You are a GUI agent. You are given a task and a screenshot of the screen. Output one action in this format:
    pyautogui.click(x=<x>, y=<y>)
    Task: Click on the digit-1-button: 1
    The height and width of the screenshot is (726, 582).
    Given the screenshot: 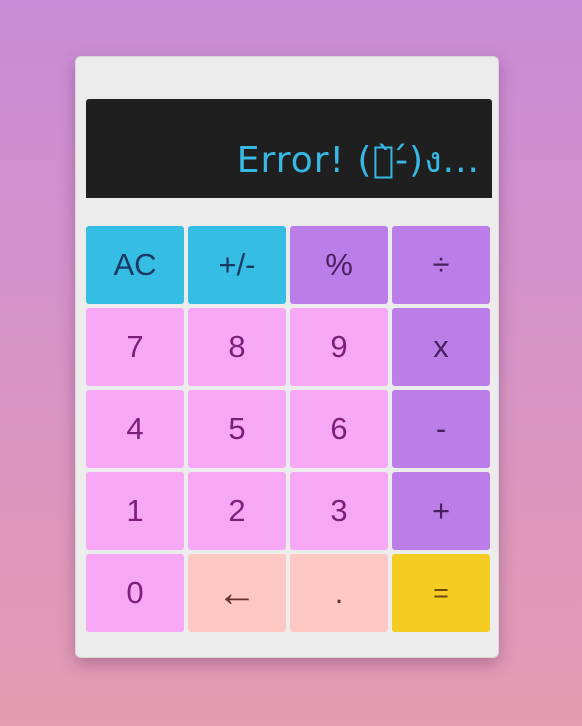 What is the action you would take?
    pyautogui.click(x=135, y=511)
    